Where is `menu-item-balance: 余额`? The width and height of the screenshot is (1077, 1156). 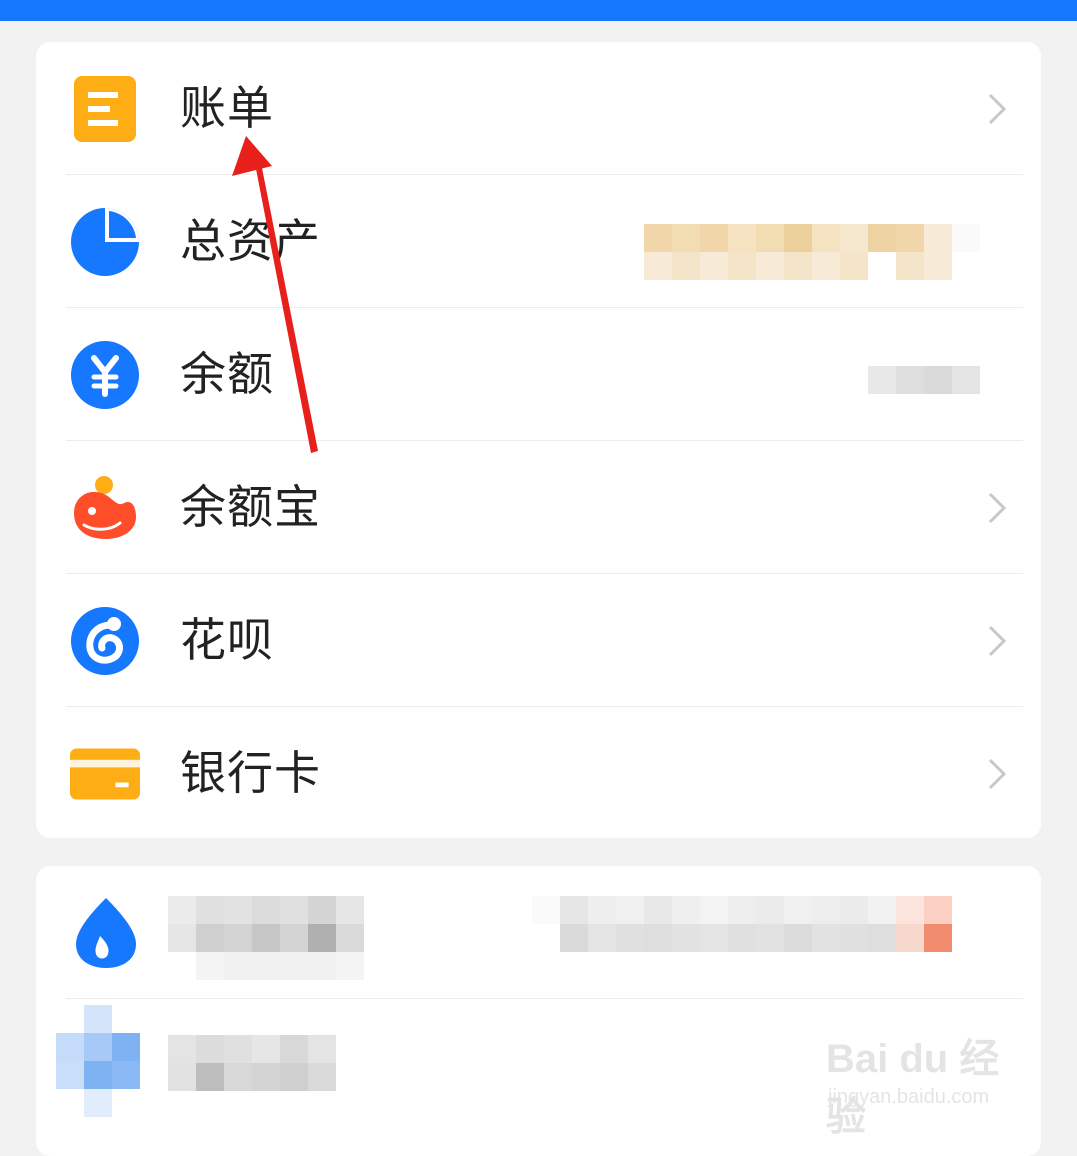
menu-item-balance: 余额 is located at coordinates (538, 374).